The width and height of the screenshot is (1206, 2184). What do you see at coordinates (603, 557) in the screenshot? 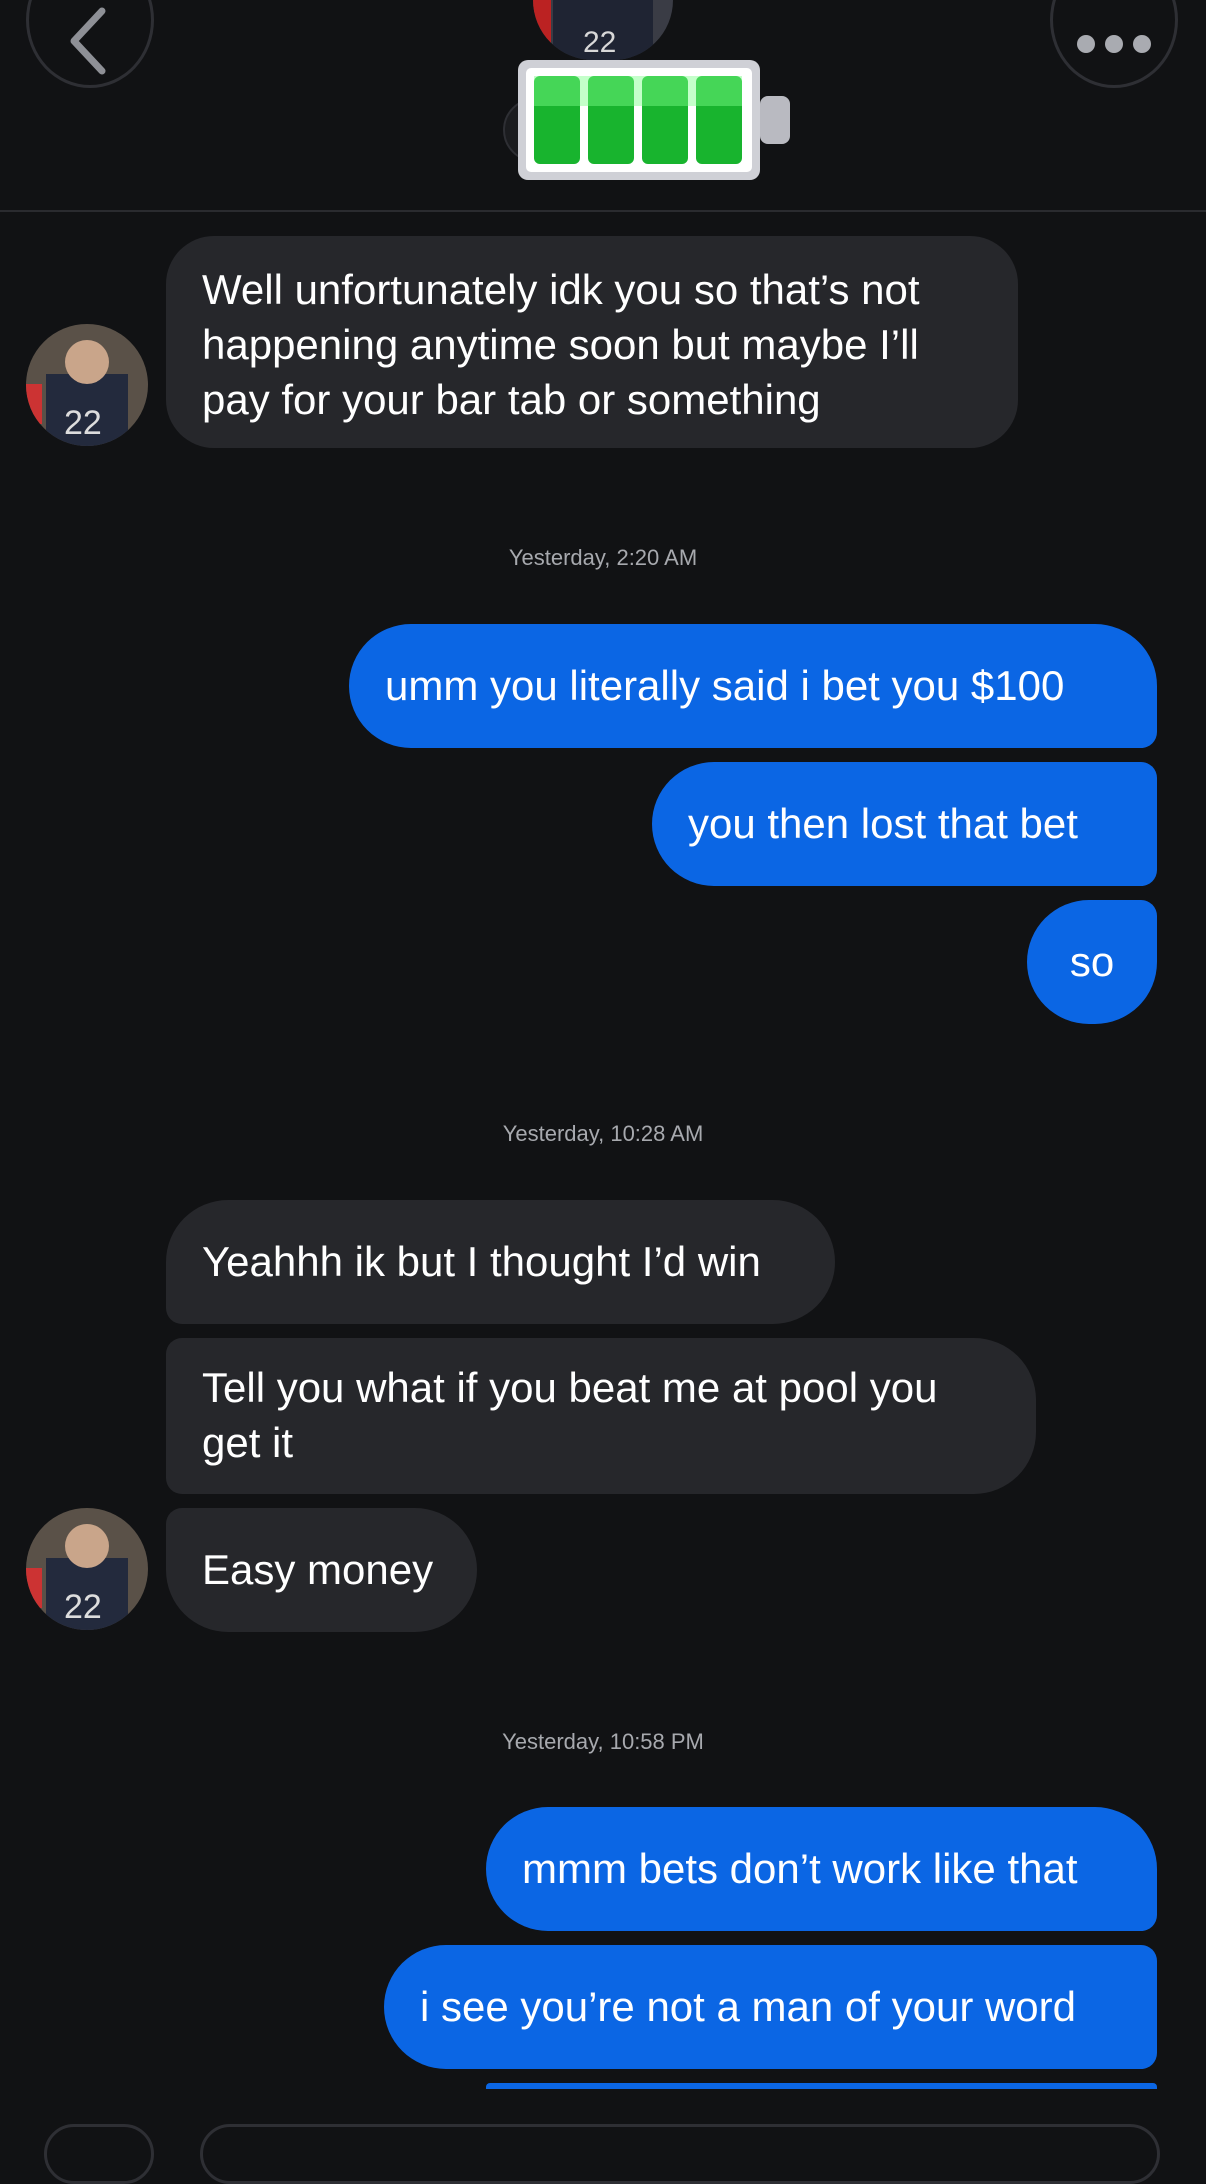
I see `timestamp: Yesterday, 2:20 AM` at bounding box center [603, 557].